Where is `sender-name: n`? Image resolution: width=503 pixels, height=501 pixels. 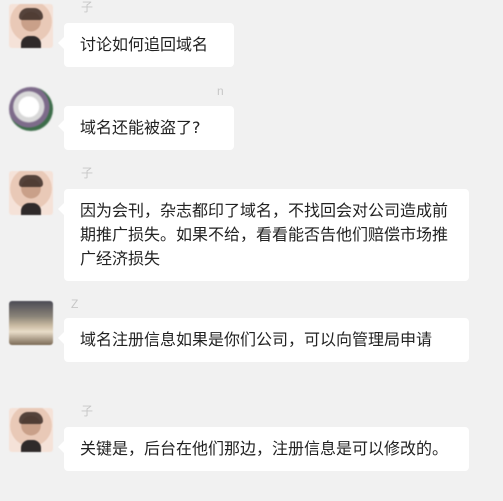 sender-name: n is located at coordinates (220, 91).